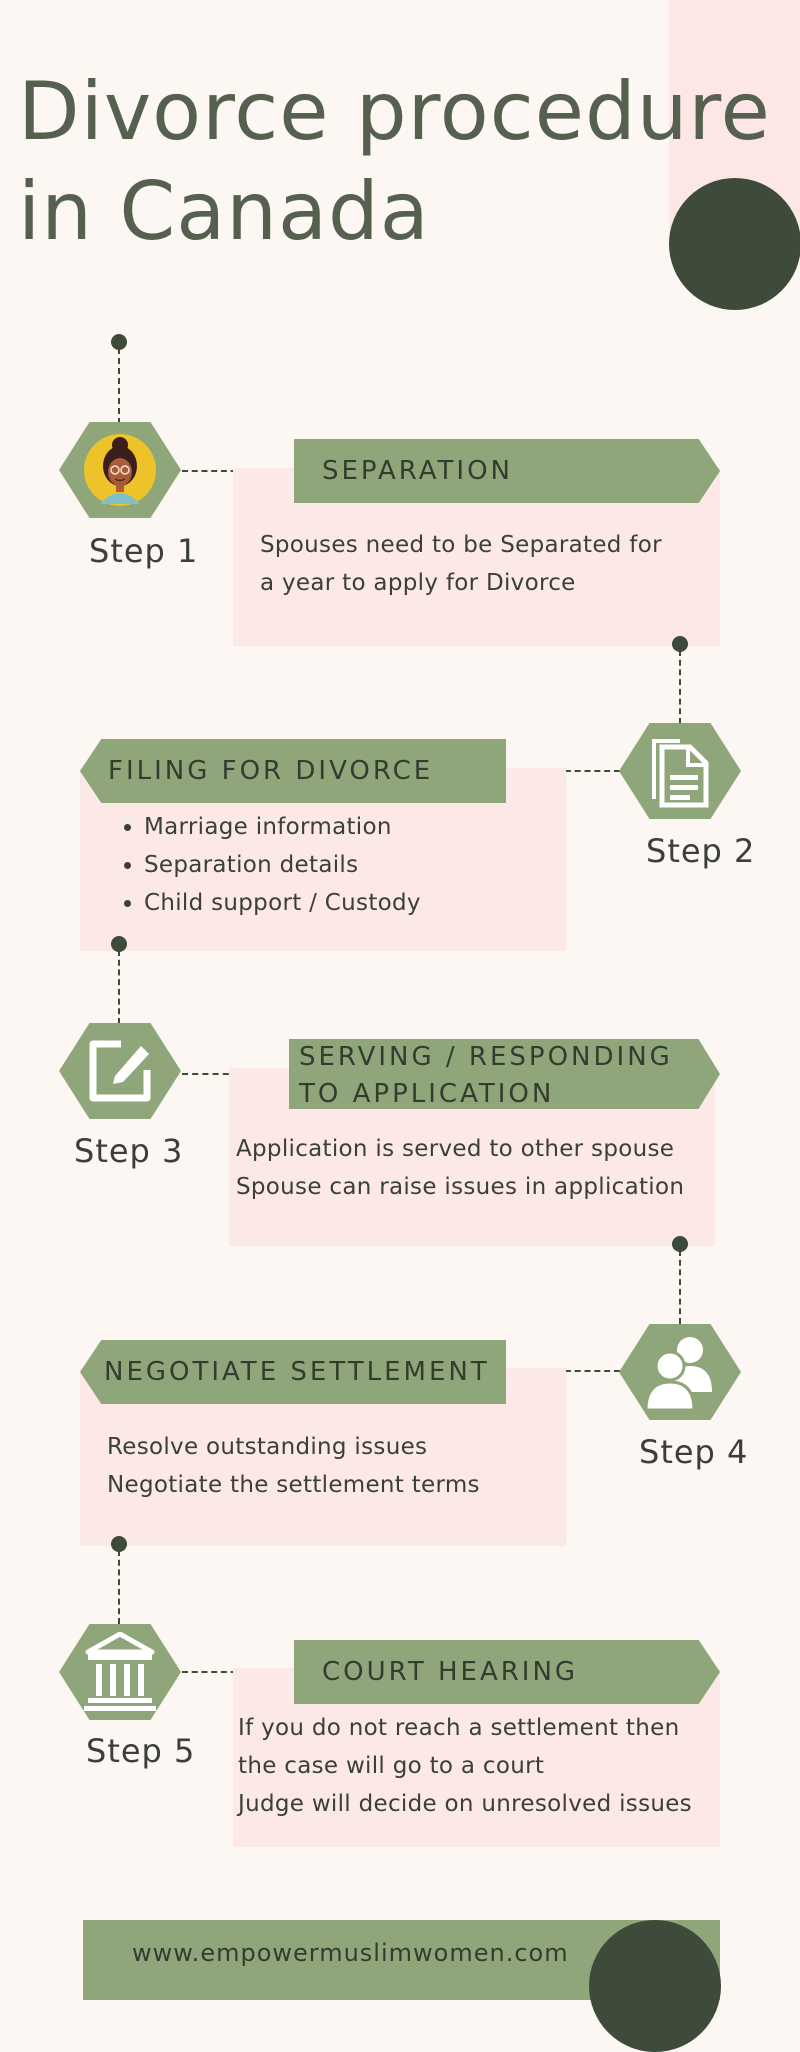  Describe the element at coordinates (455, 1149) in the screenshot. I see `description-line: Application is served to other spouse` at that location.